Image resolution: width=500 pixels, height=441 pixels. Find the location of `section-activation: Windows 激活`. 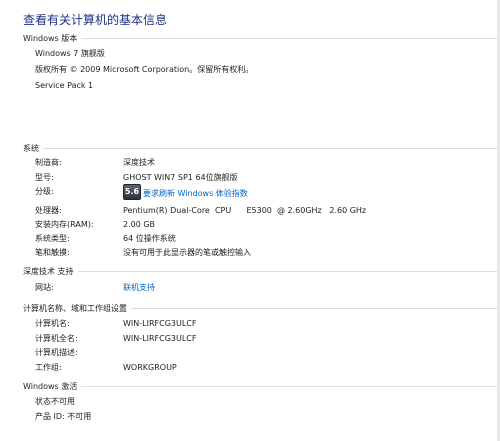

section-activation: Windows 激活 is located at coordinates (261, 386).